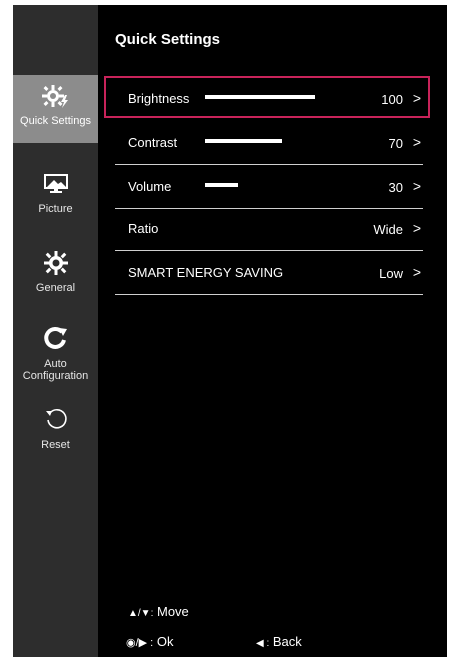  What do you see at coordinates (55, 288) in the screenshot?
I see `sidebar-item-label: General` at bounding box center [55, 288].